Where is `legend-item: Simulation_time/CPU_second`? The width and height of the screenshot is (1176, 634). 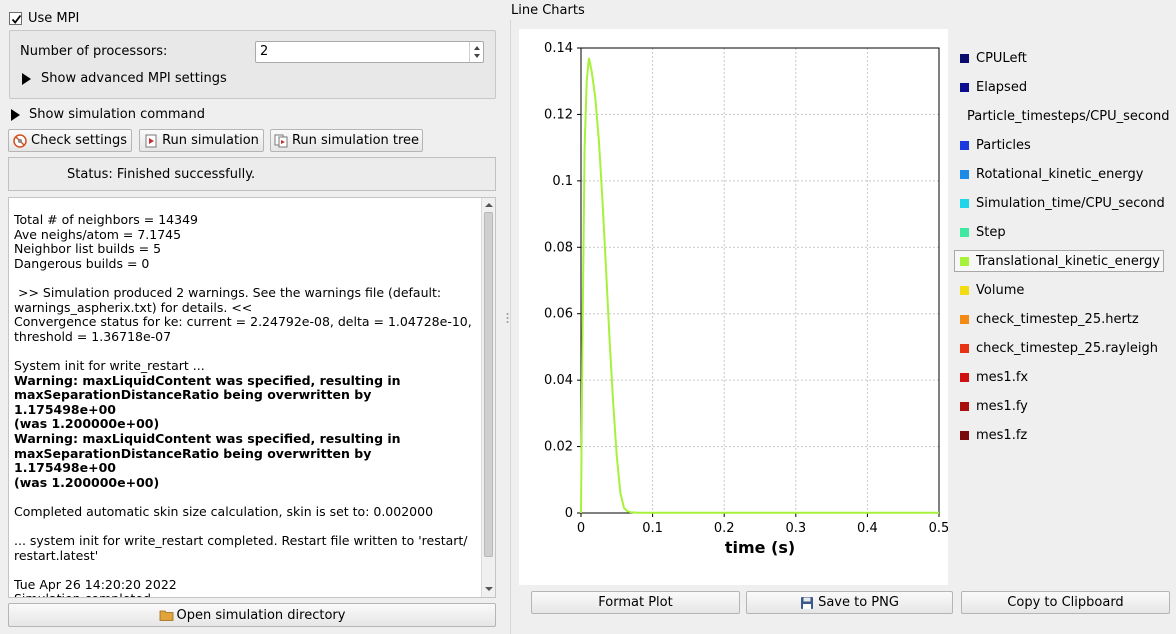 legend-item: Simulation_time/CPU_second is located at coordinates (1060, 203).